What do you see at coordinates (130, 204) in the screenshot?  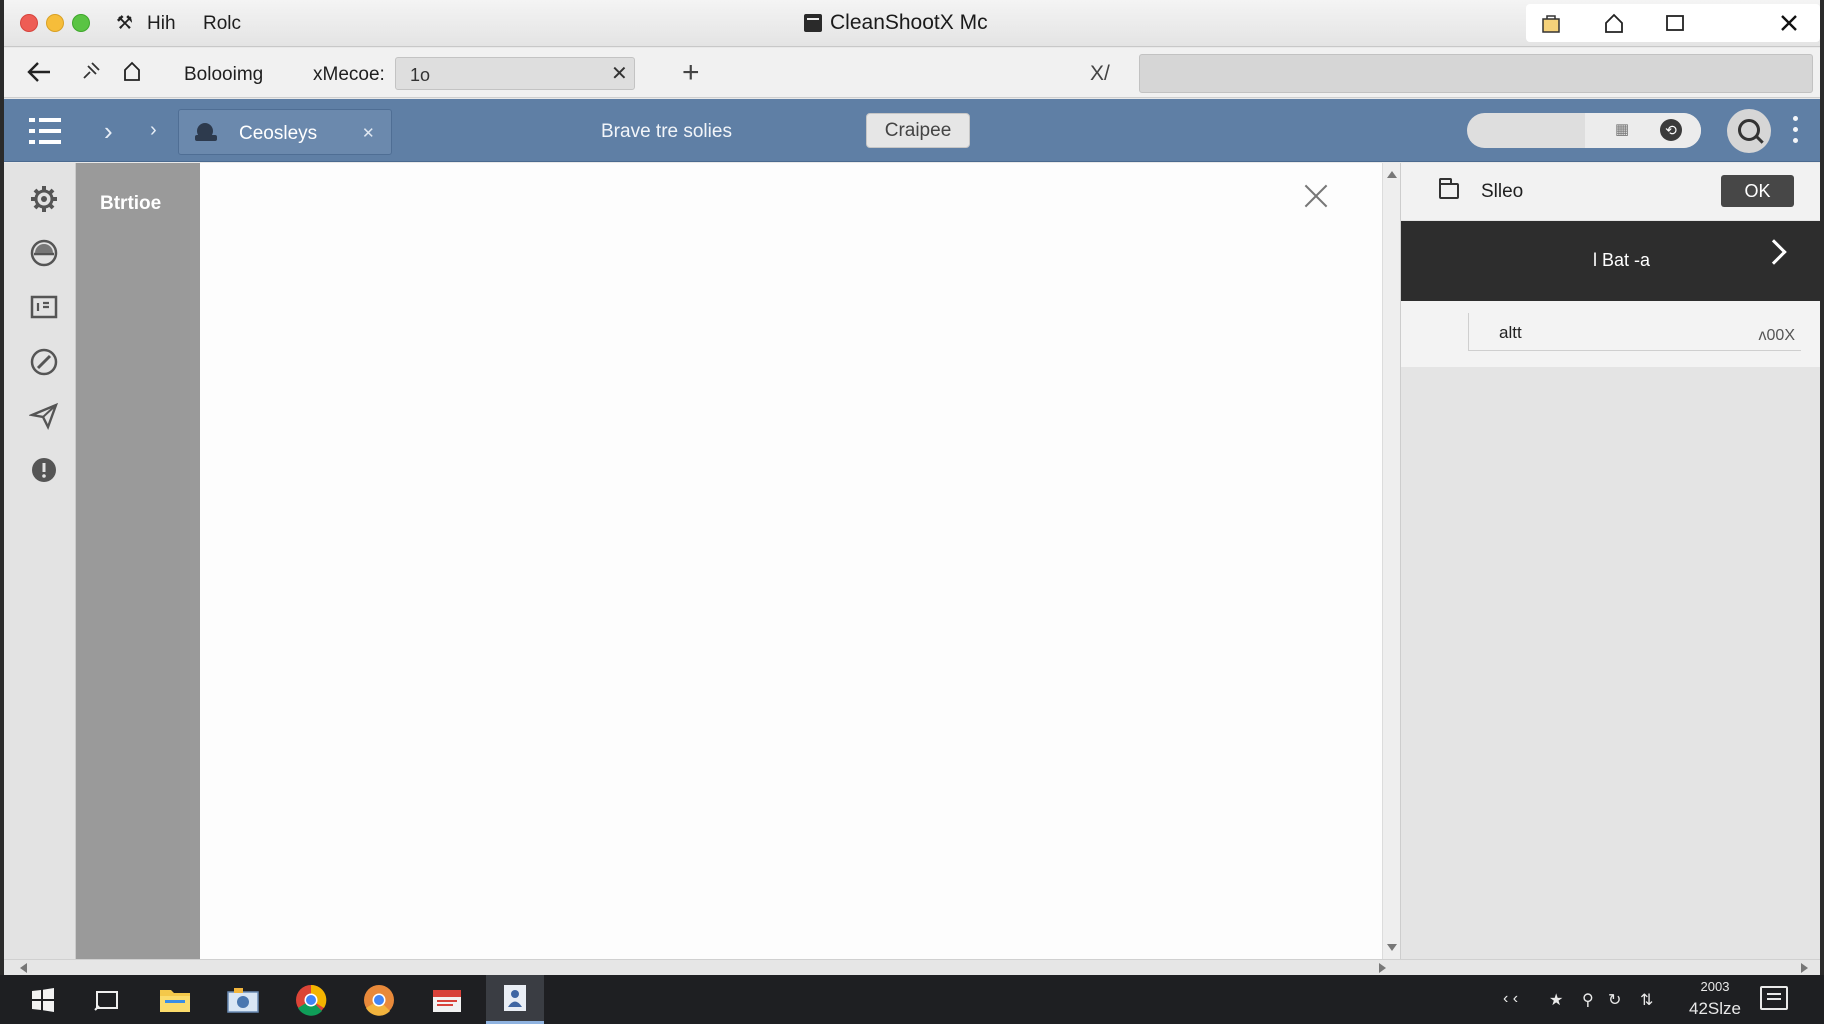 I see `sidebar-title: Btrtioe` at bounding box center [130, 204].